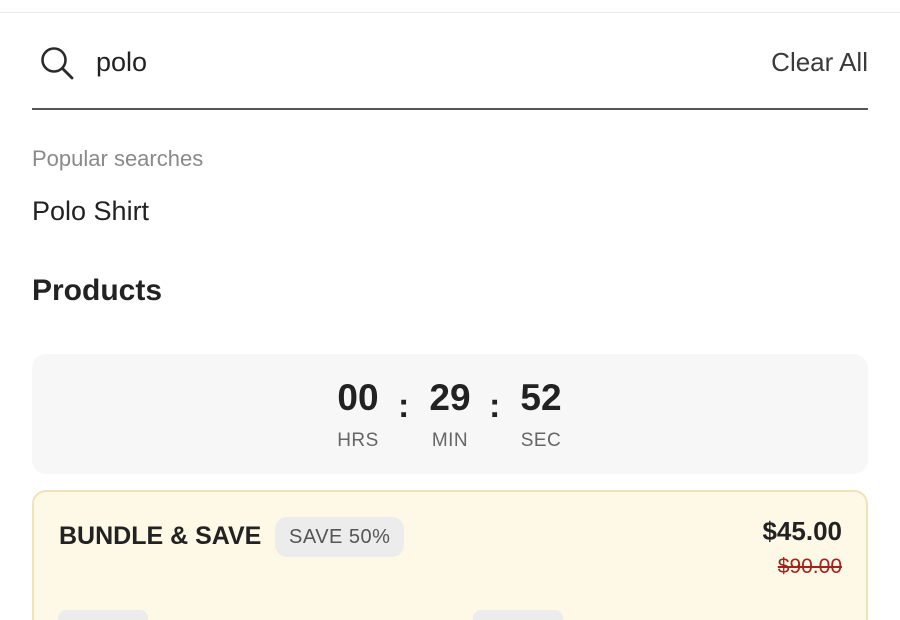 This screenshot has height=620, width=900. Describe the element at coordinates (802, 531) in the screenshot. I see `bundle-price: $45.00` at that location.